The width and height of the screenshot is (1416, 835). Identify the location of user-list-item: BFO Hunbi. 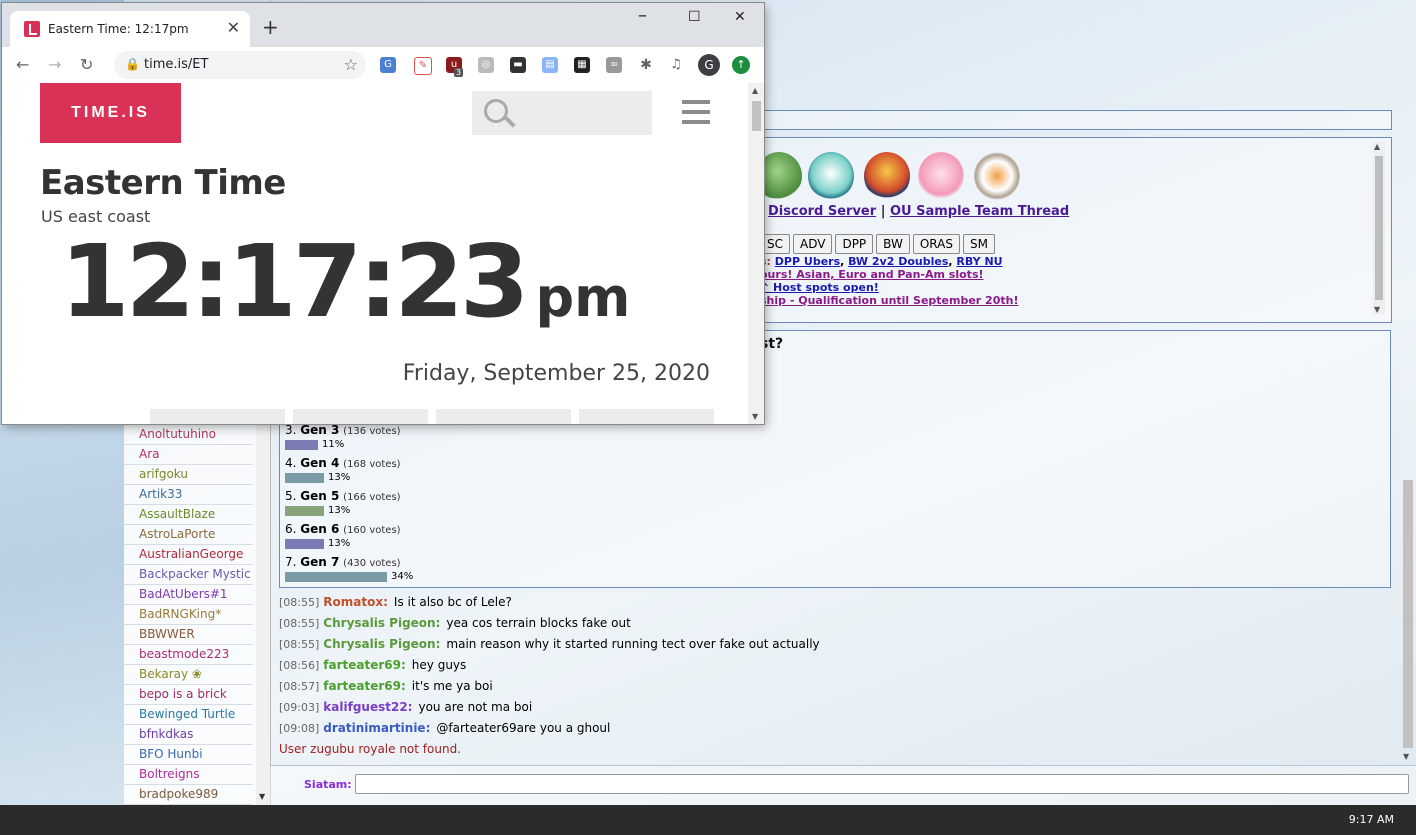
(188, 755).